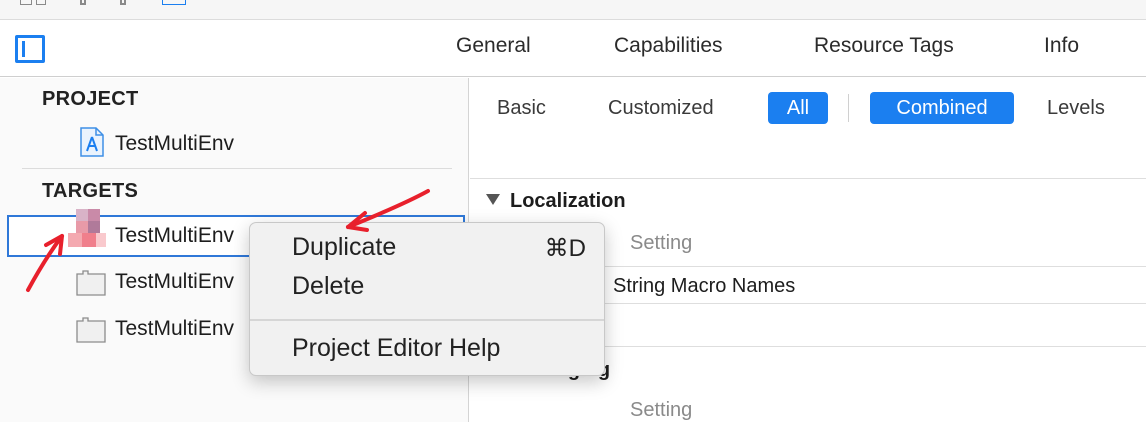 Image resolution: width=1146 pixels, height=422 pixels. Describe the element at coordinates (1076, 108) in the screenshot. I see `filter-levels: Levels` at that location.